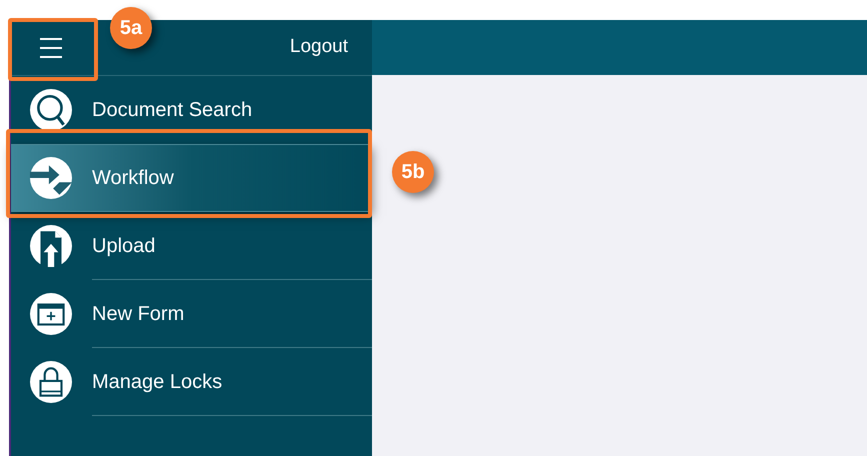  What do you see at coordinates (51, 178) in the screenshot?
I see `arrows-icon` at bounding box center [51, 178].